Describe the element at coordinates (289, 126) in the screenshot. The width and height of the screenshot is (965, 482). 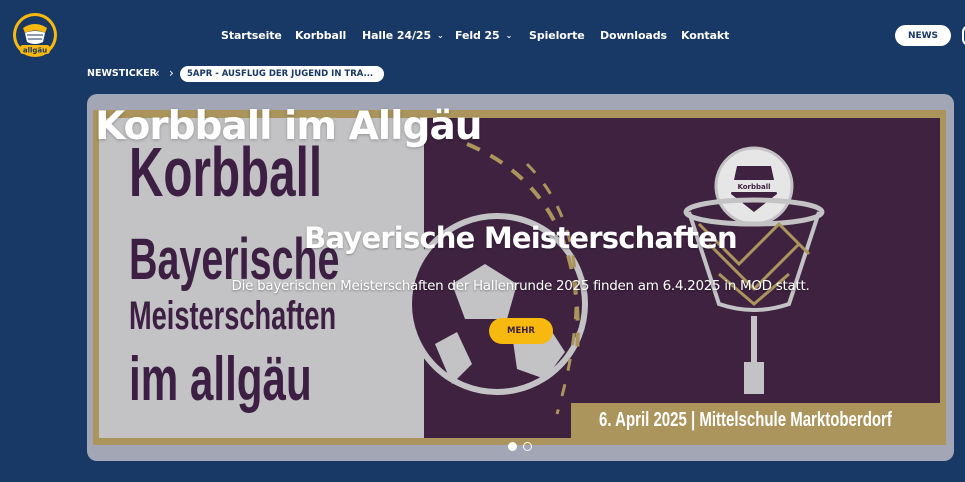
I see `site-title: Korbball im Allgäu` at that location.